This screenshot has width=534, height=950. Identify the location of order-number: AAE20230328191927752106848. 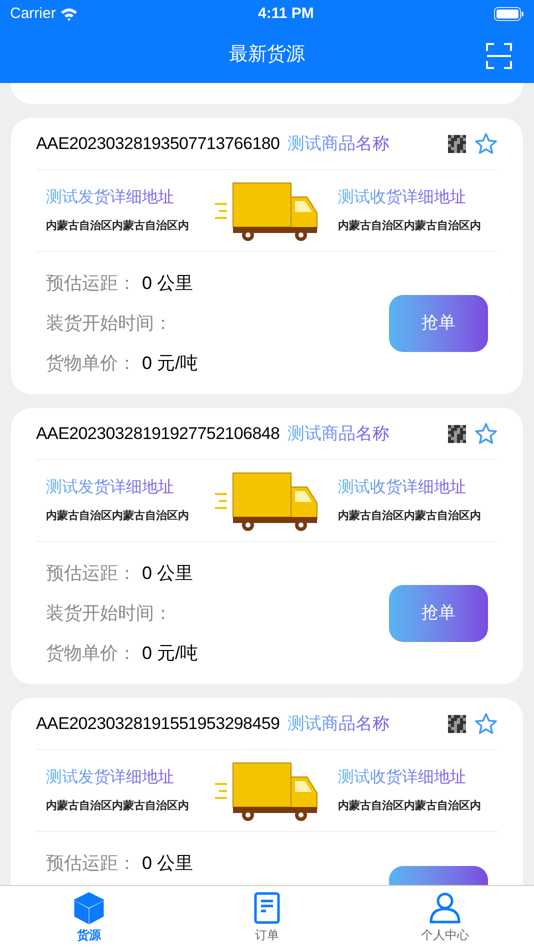
(158, 433).